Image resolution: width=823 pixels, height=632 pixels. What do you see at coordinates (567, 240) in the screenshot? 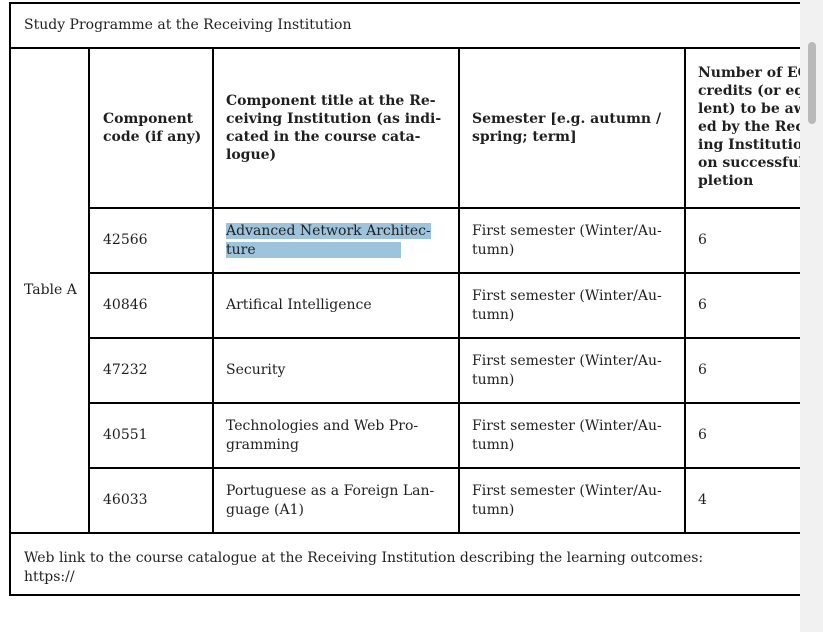
I see `row-1-semester: First semester (Winter/Au- tumn)` at bounding box center [567, 240].